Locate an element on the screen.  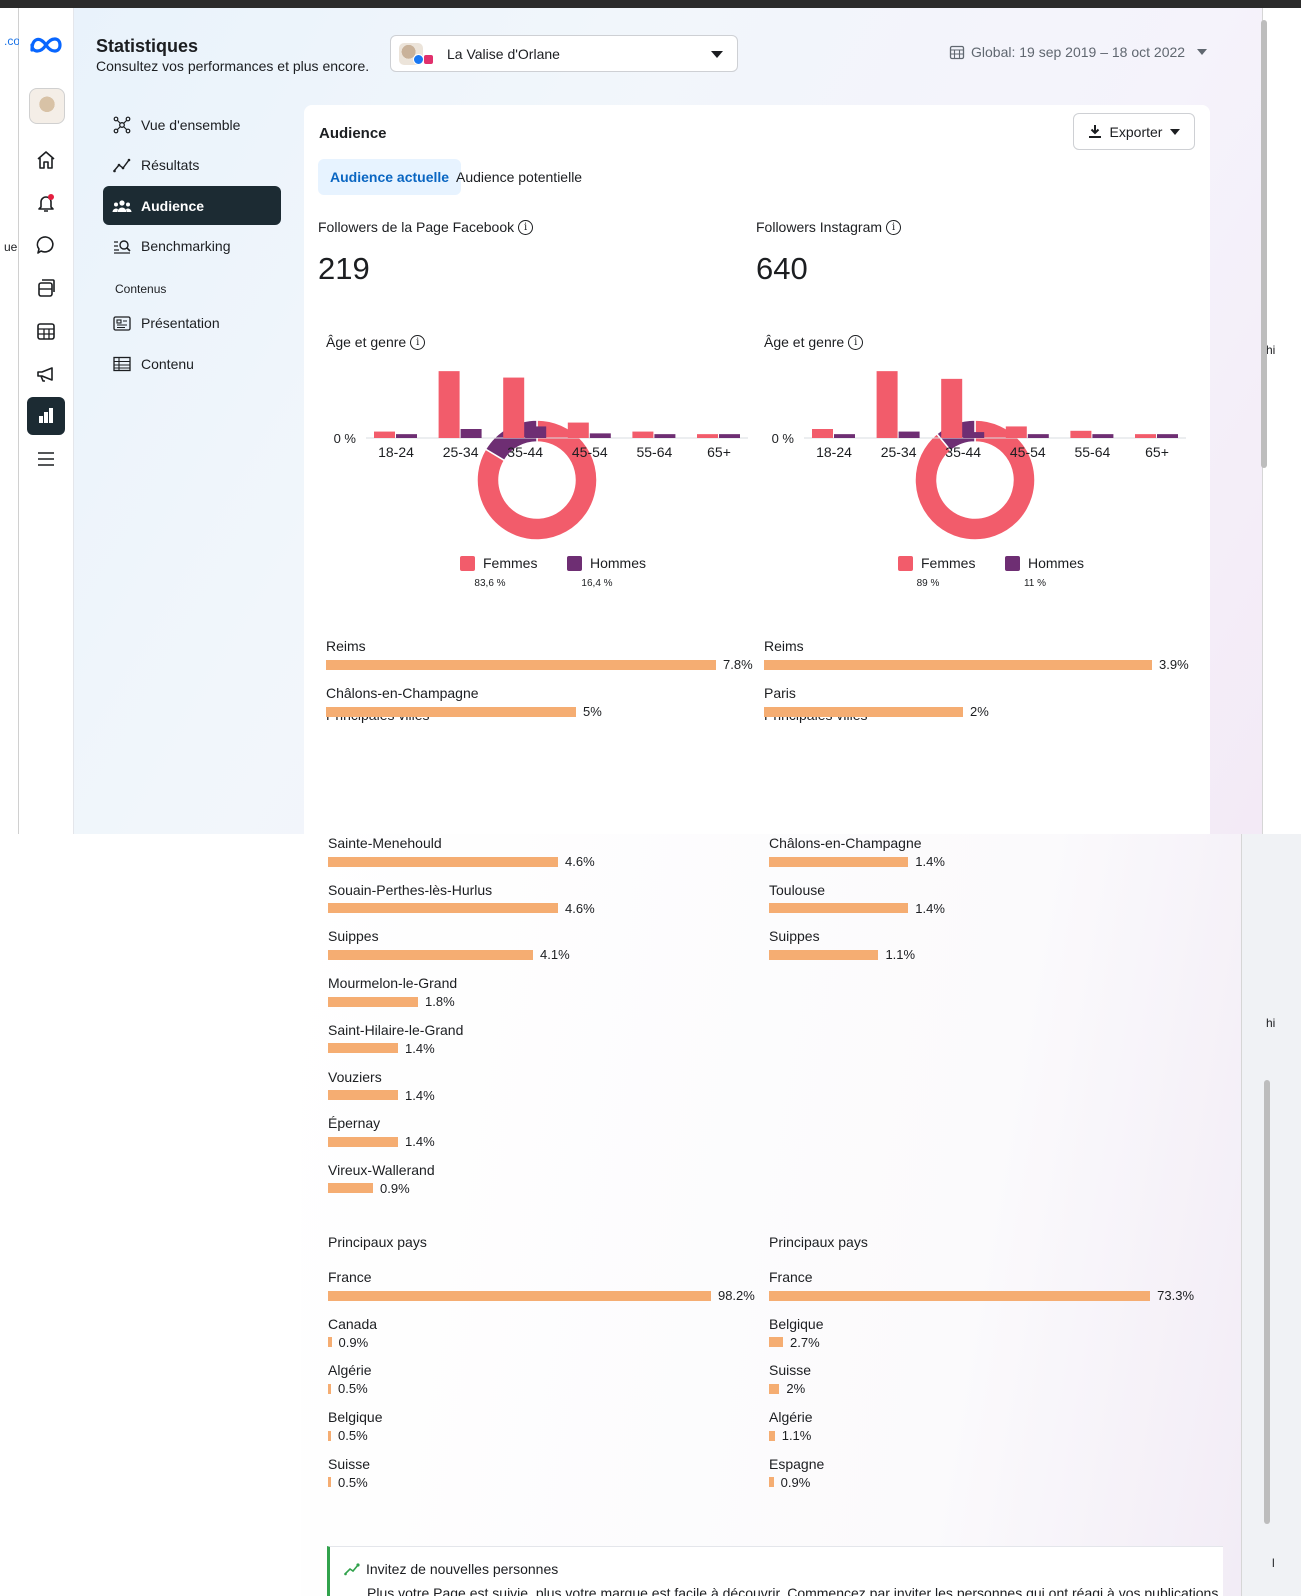
list-item-bar-row: 1.4% is located at coordinates (381, 1095).